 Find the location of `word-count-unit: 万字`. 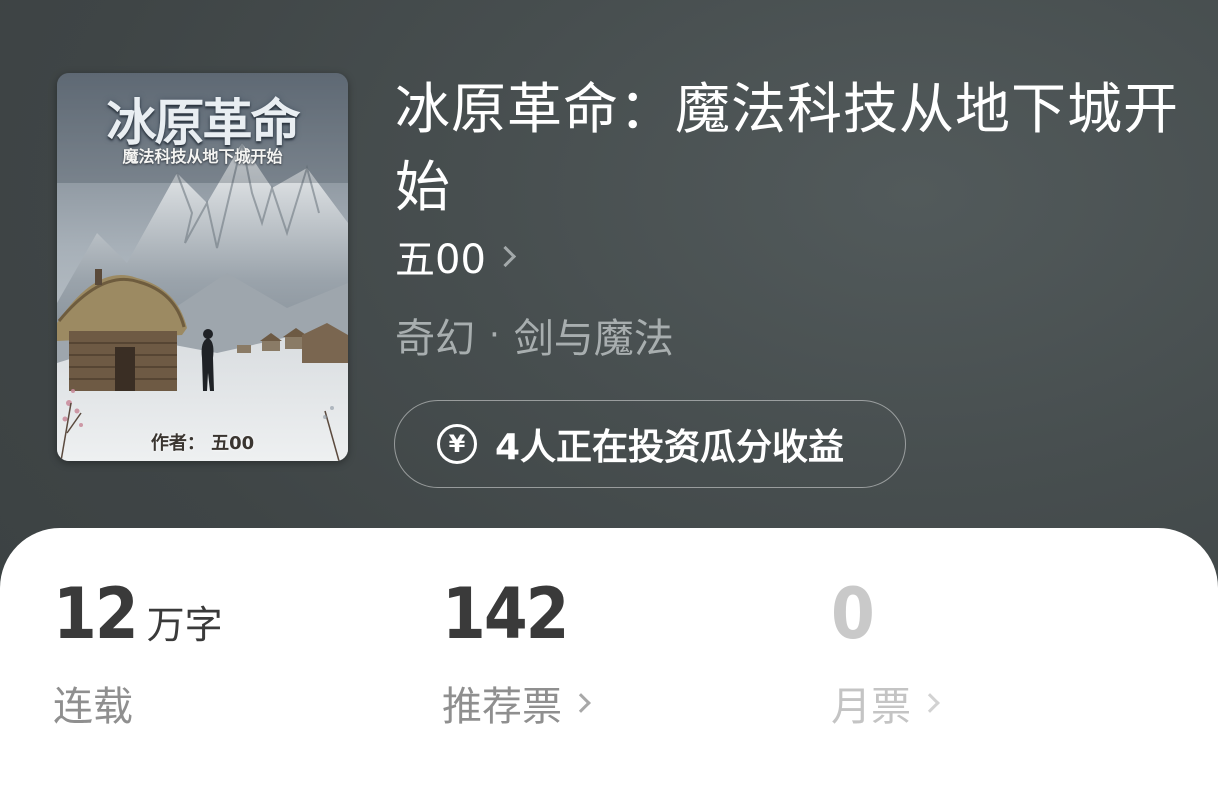

word-count-unit: 万字 is located at coordinates (184, 625).